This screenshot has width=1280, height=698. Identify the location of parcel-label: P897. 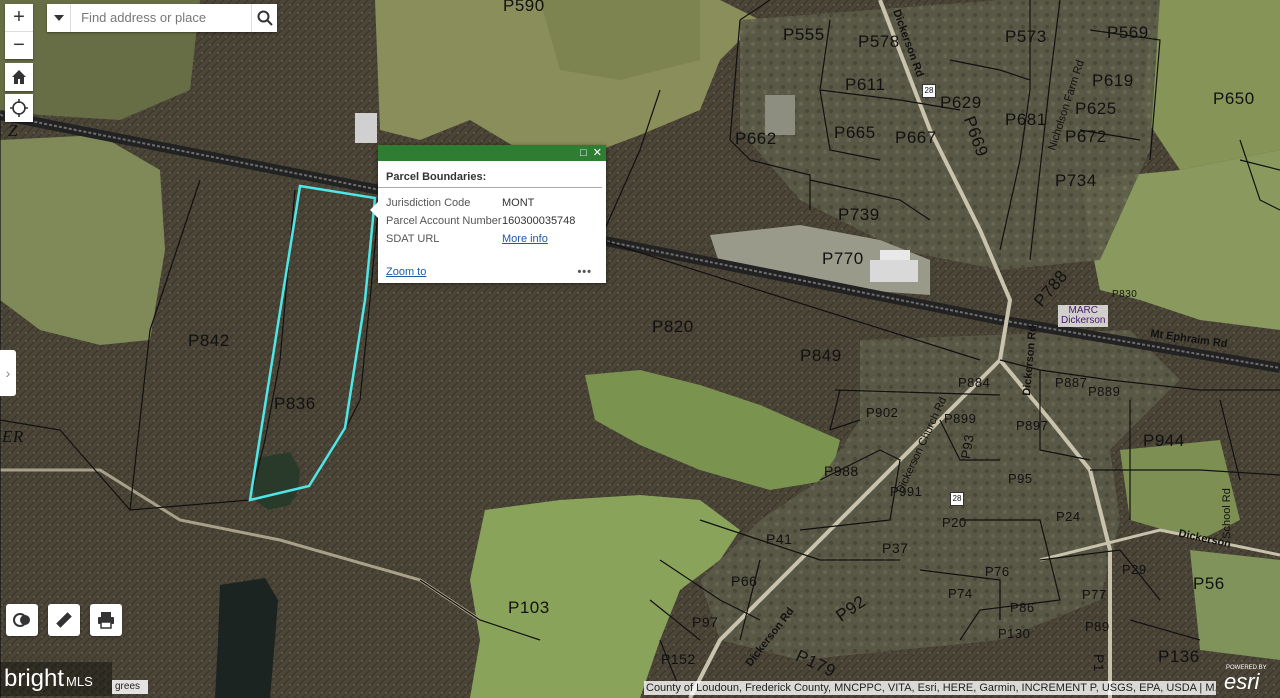
(1032, 425).